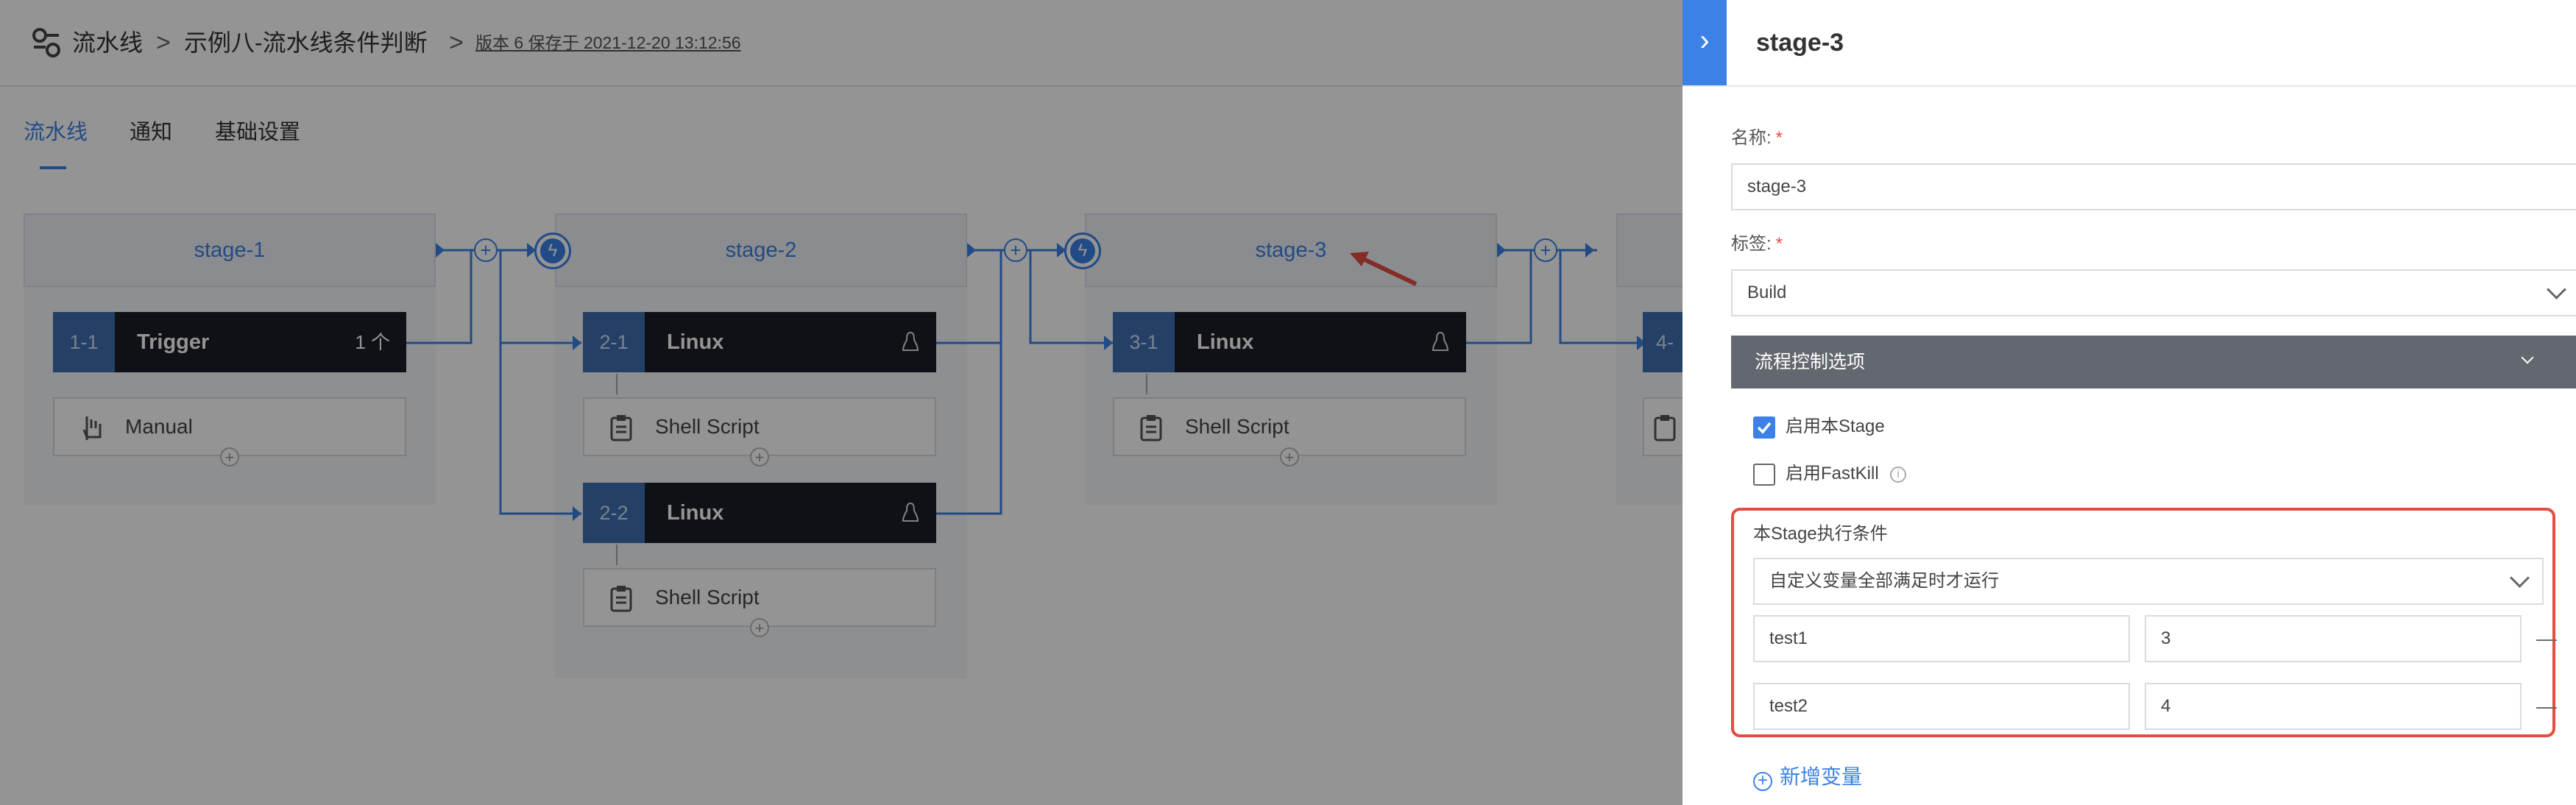  What do you see at coordinates (2153, 362) in the screenshot?
I see `flow-control-section-header: 流程控制选项` at bounding box center [2153, 362].